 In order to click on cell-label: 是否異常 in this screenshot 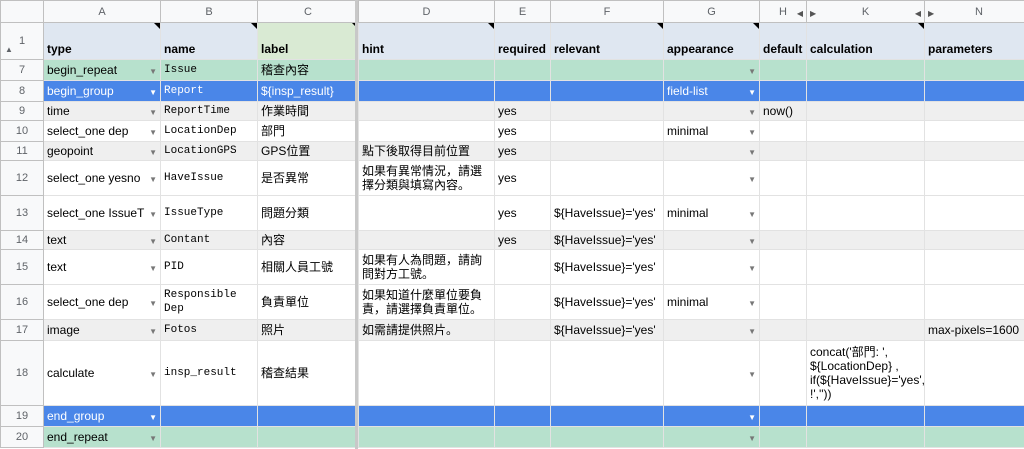, I will do `click(308, 178)`.